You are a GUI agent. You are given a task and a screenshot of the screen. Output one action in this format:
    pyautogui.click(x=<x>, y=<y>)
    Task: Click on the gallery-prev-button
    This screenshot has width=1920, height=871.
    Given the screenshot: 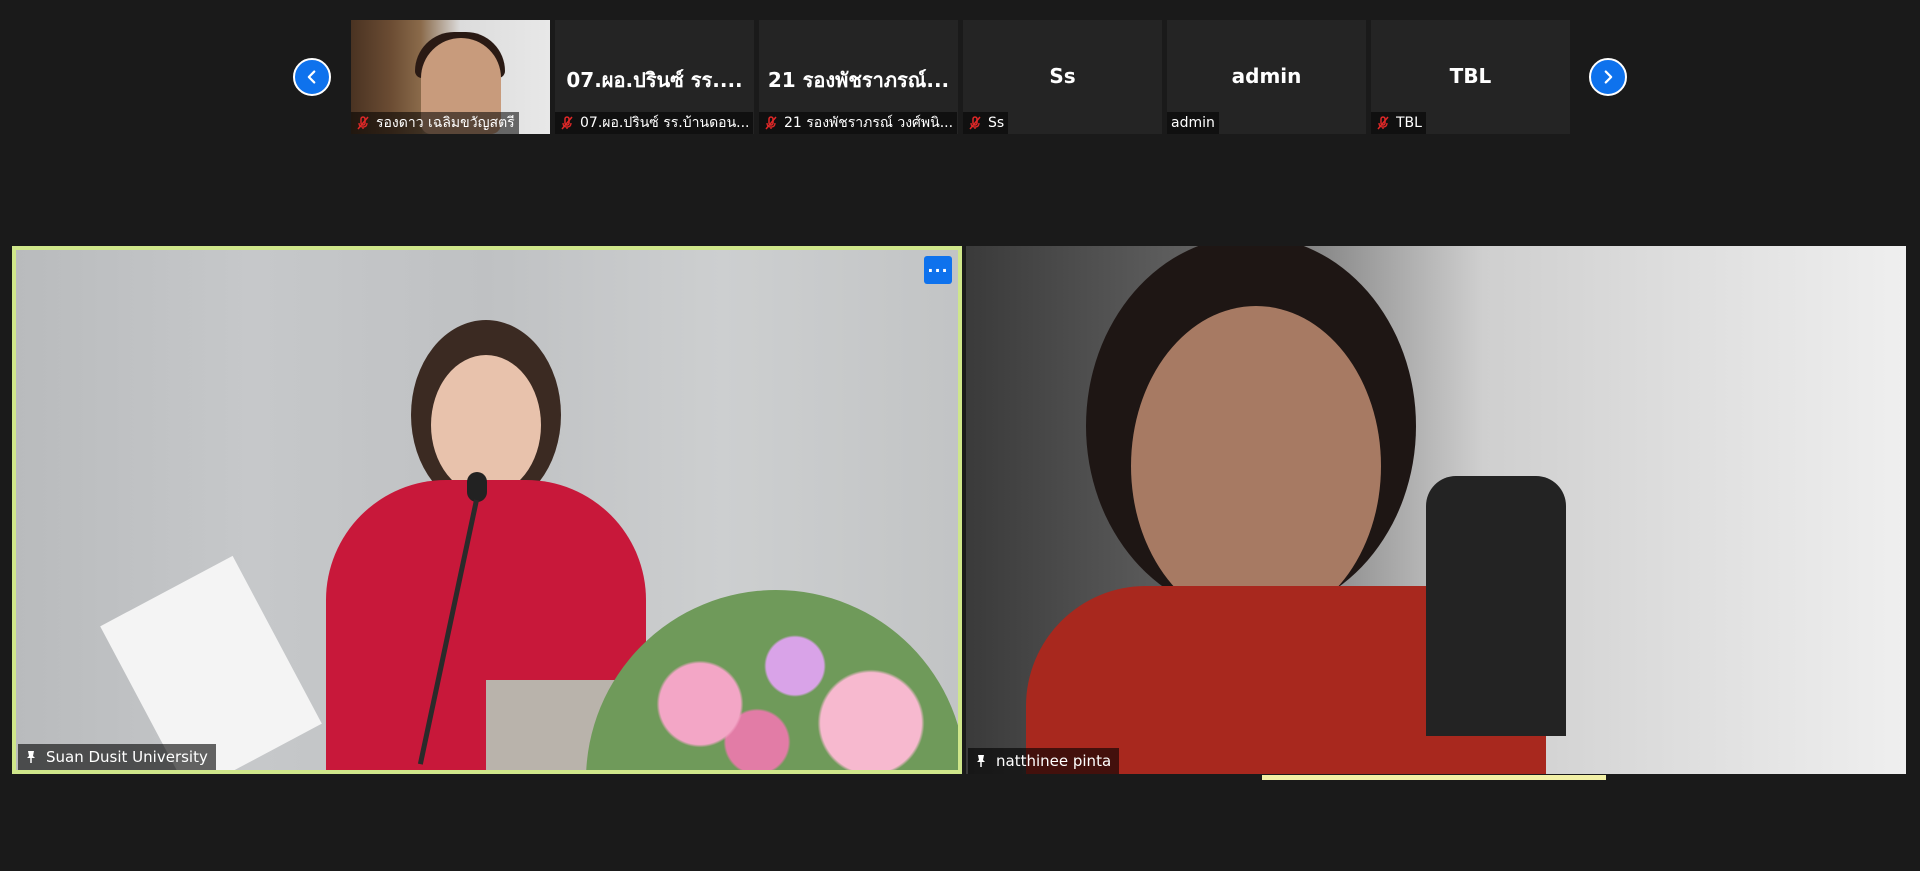 What is the action you would take?
    pyautogui.click(x=312, y=77)
    